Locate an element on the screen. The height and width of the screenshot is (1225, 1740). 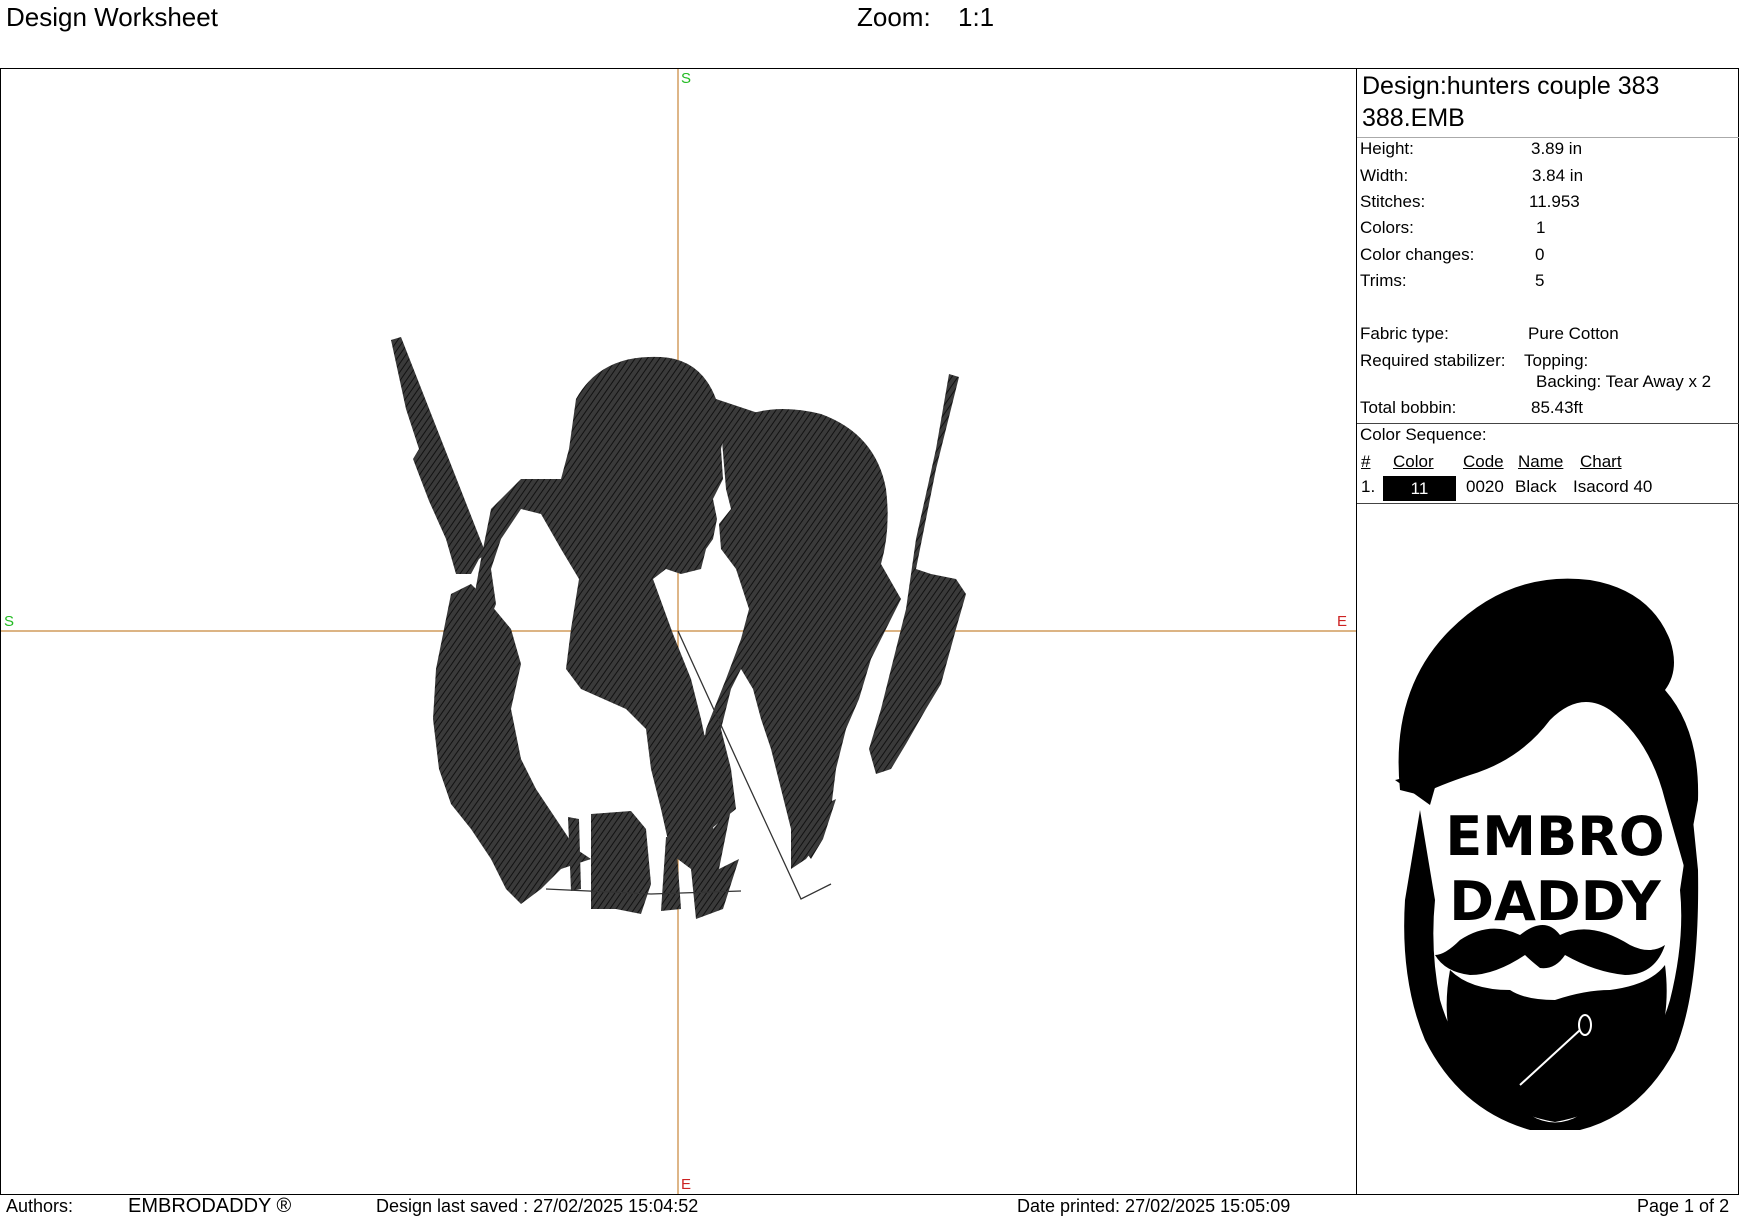
stabilizer-backing: Backing: Tear Away x 2 is located at coordinates (1624, 381).